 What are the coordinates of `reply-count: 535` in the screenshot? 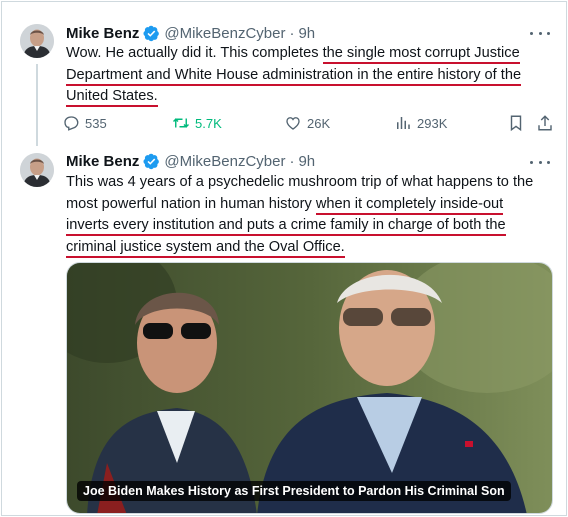 It's located at (96, 123).